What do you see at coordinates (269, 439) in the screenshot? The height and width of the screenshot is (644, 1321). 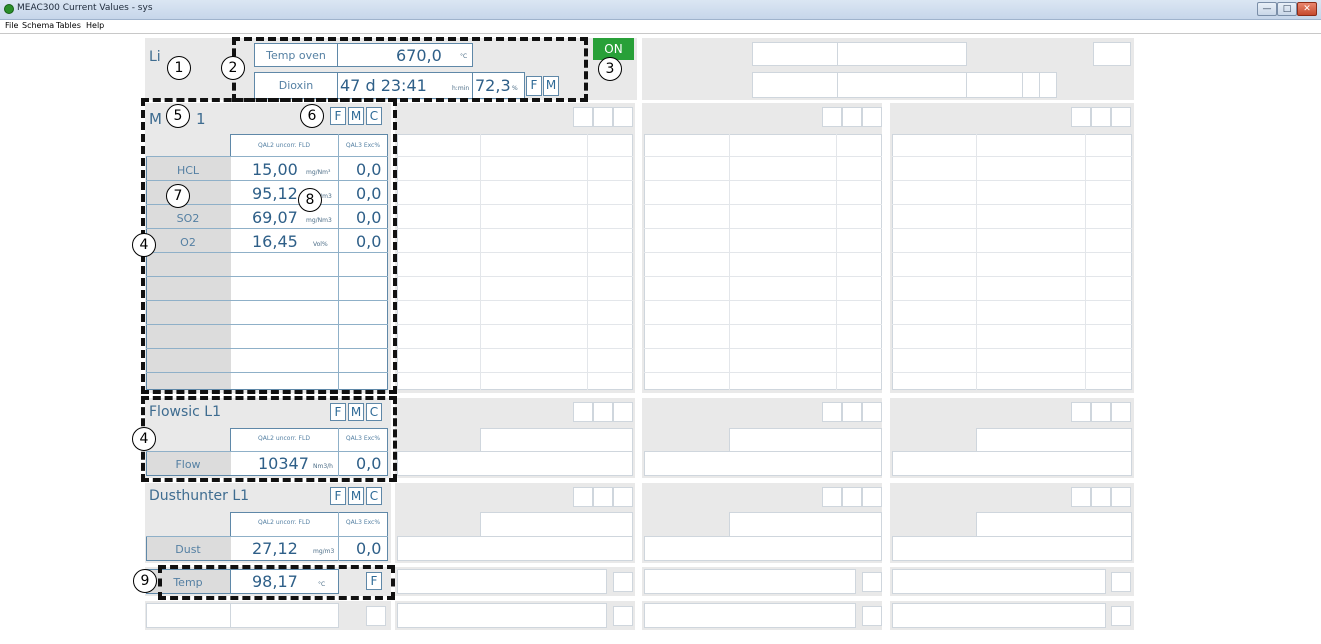 I see `annotation-box-4b` at bounding box center [269, 439].